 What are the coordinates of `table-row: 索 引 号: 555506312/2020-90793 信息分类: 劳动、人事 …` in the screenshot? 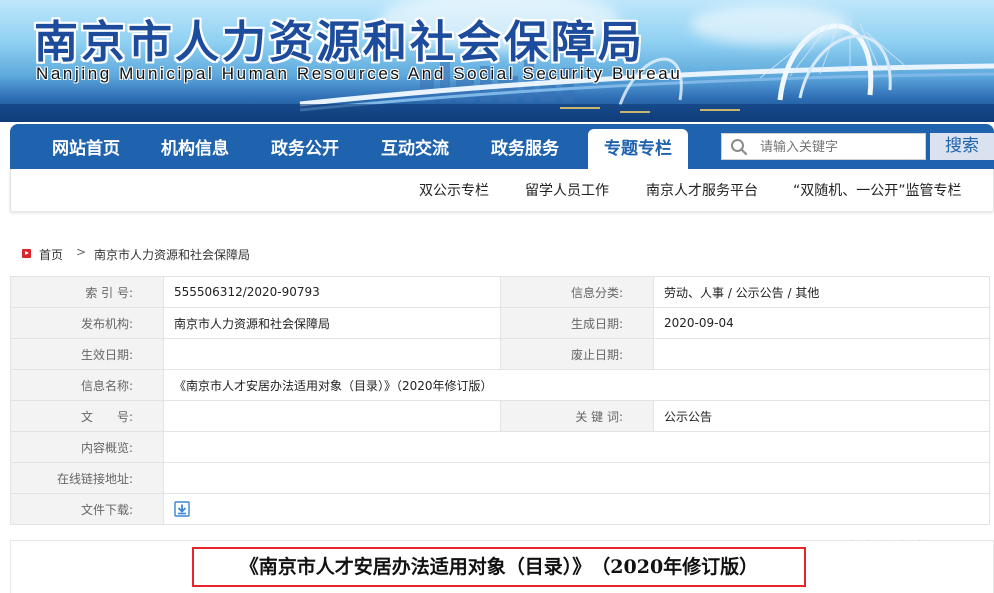 It's located at (500, 292).